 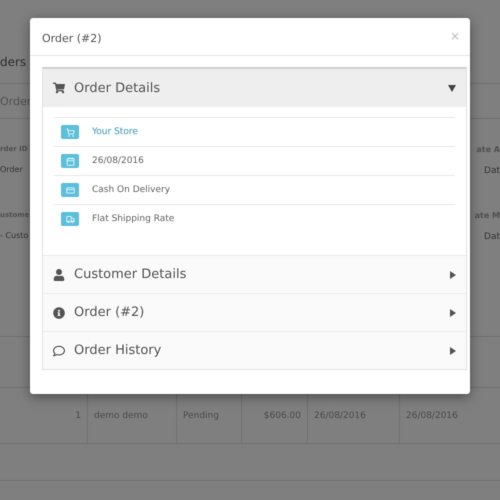 I want to click on credit-card-icon, so click(x=70, y=190).